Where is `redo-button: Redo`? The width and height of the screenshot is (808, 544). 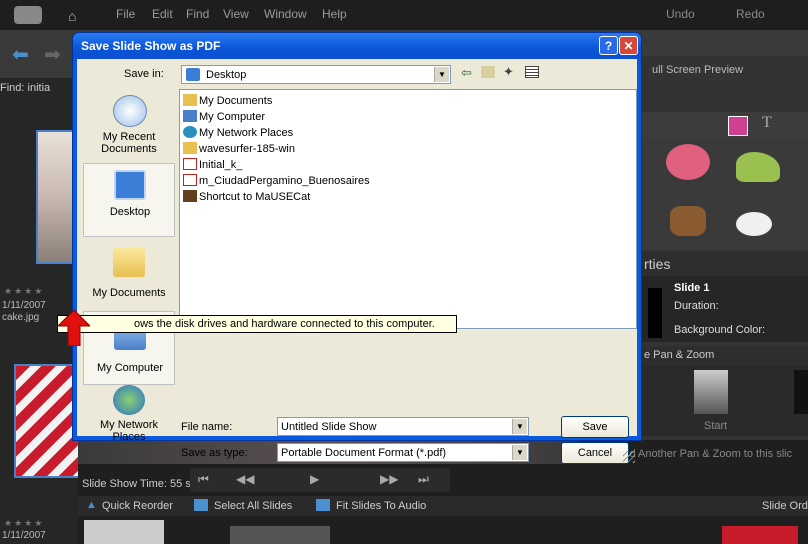 redo-button: Redo is located at coordinates (750, 14).